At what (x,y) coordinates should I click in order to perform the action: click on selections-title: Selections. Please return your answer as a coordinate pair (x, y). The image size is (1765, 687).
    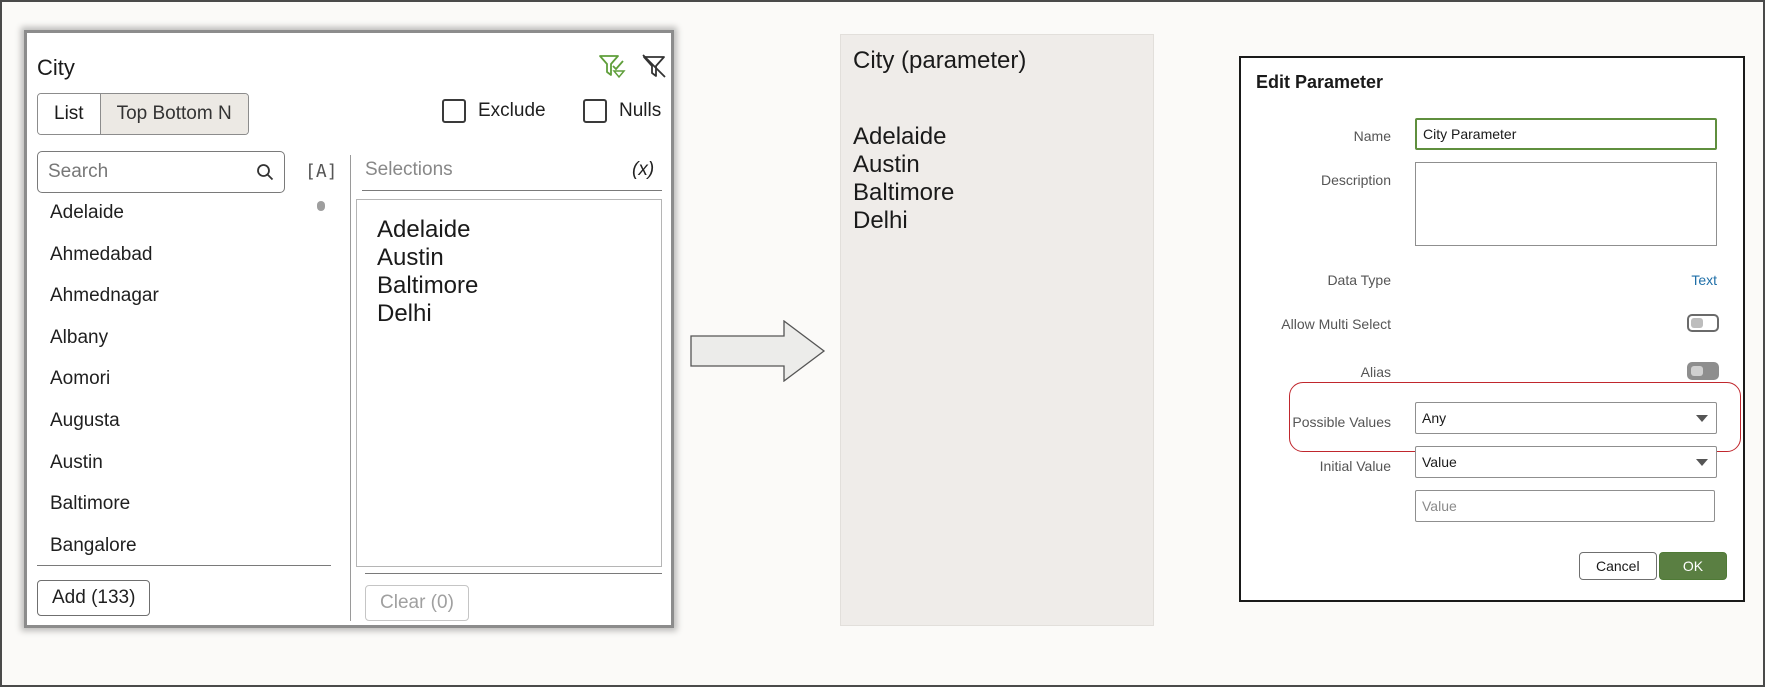
    Looking at the image, I should click on (409, 169).